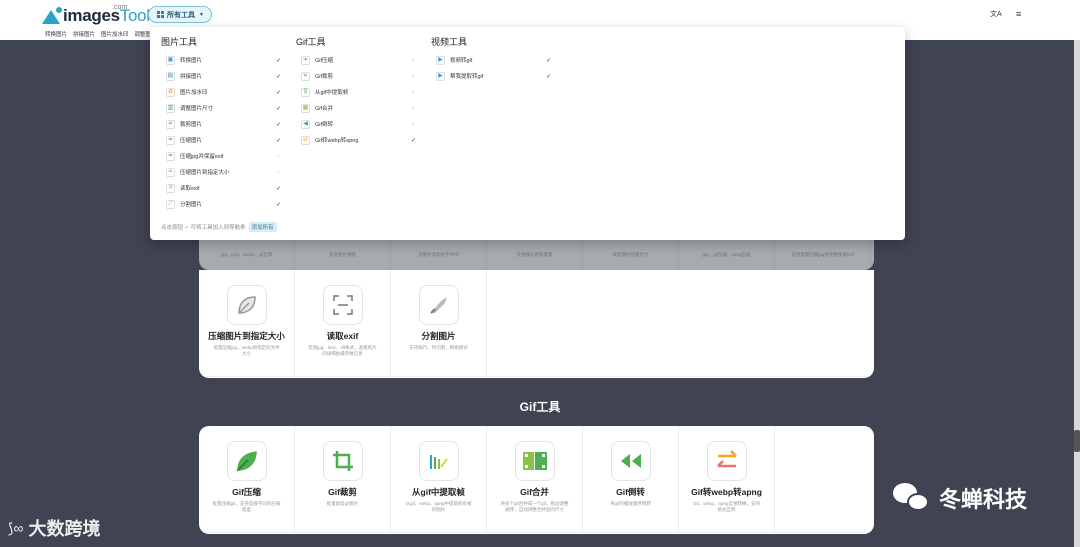 The width and height of the screenshot is (1080, 547). I want to click on menu-item-video-clip-gif: ▶ 帮我提取转gif ✓, so click(491, 76).